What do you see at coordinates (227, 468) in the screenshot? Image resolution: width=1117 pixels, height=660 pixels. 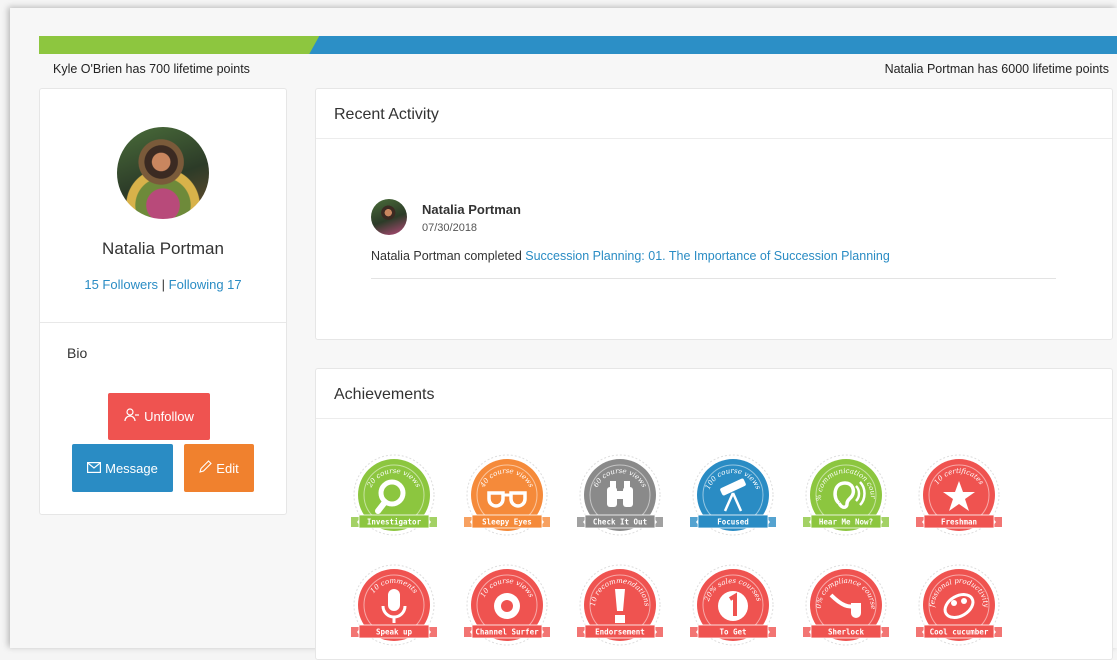 I see `edit-label: Edit` at bounding box center [227, 468].